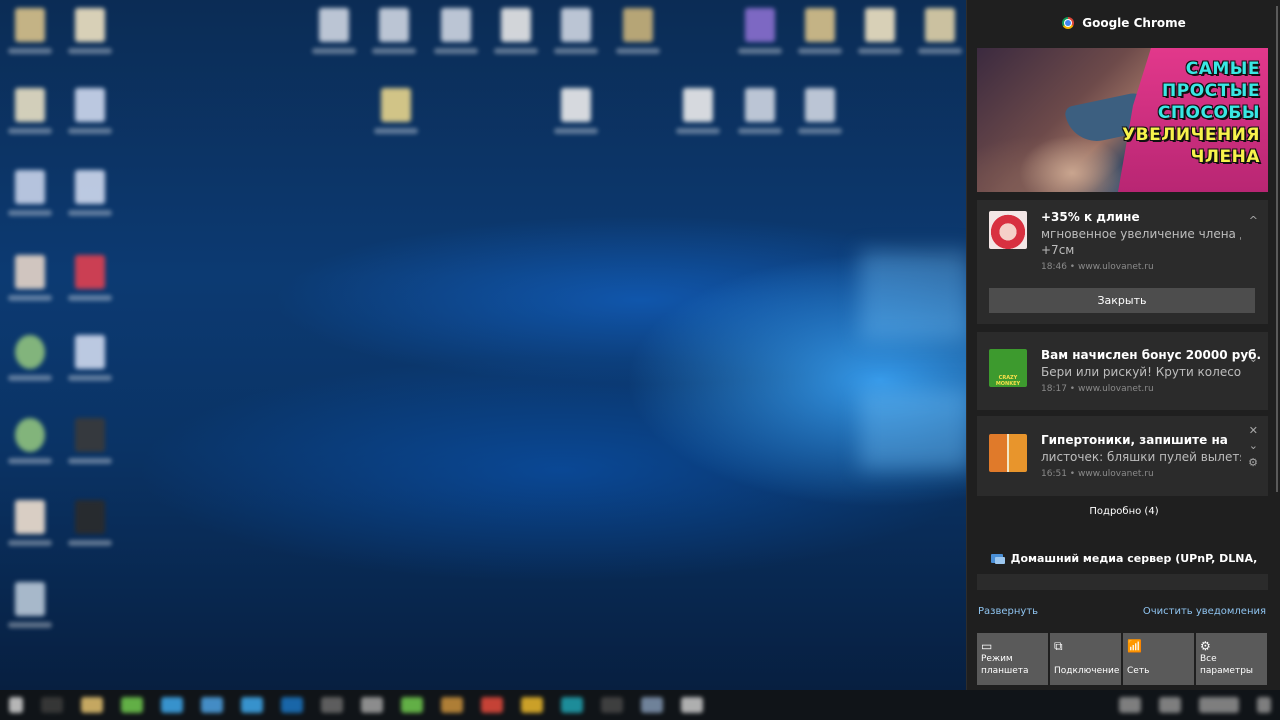 This screenshot has width=1280, height=720. I want to click on app-name: Google Chrome, so click(1134, 23).